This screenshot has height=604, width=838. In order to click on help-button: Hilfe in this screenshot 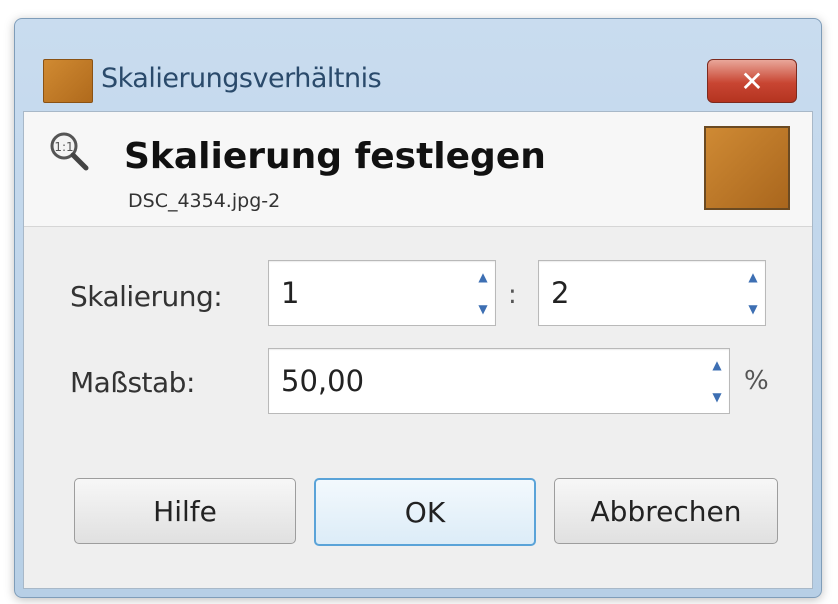, I will do `click(185, 511)`.